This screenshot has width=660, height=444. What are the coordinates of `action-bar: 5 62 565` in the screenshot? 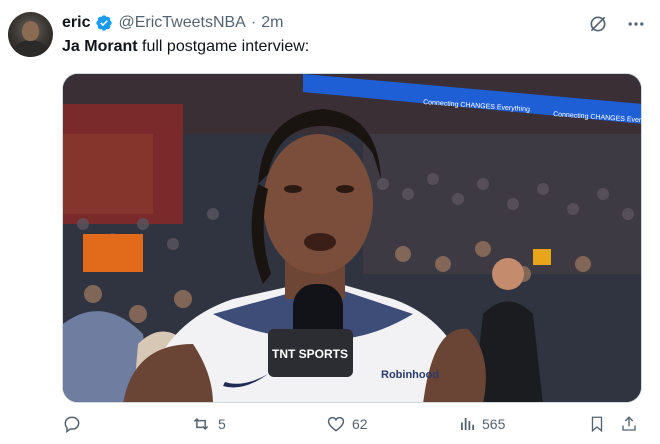 It's located at (352, 427).